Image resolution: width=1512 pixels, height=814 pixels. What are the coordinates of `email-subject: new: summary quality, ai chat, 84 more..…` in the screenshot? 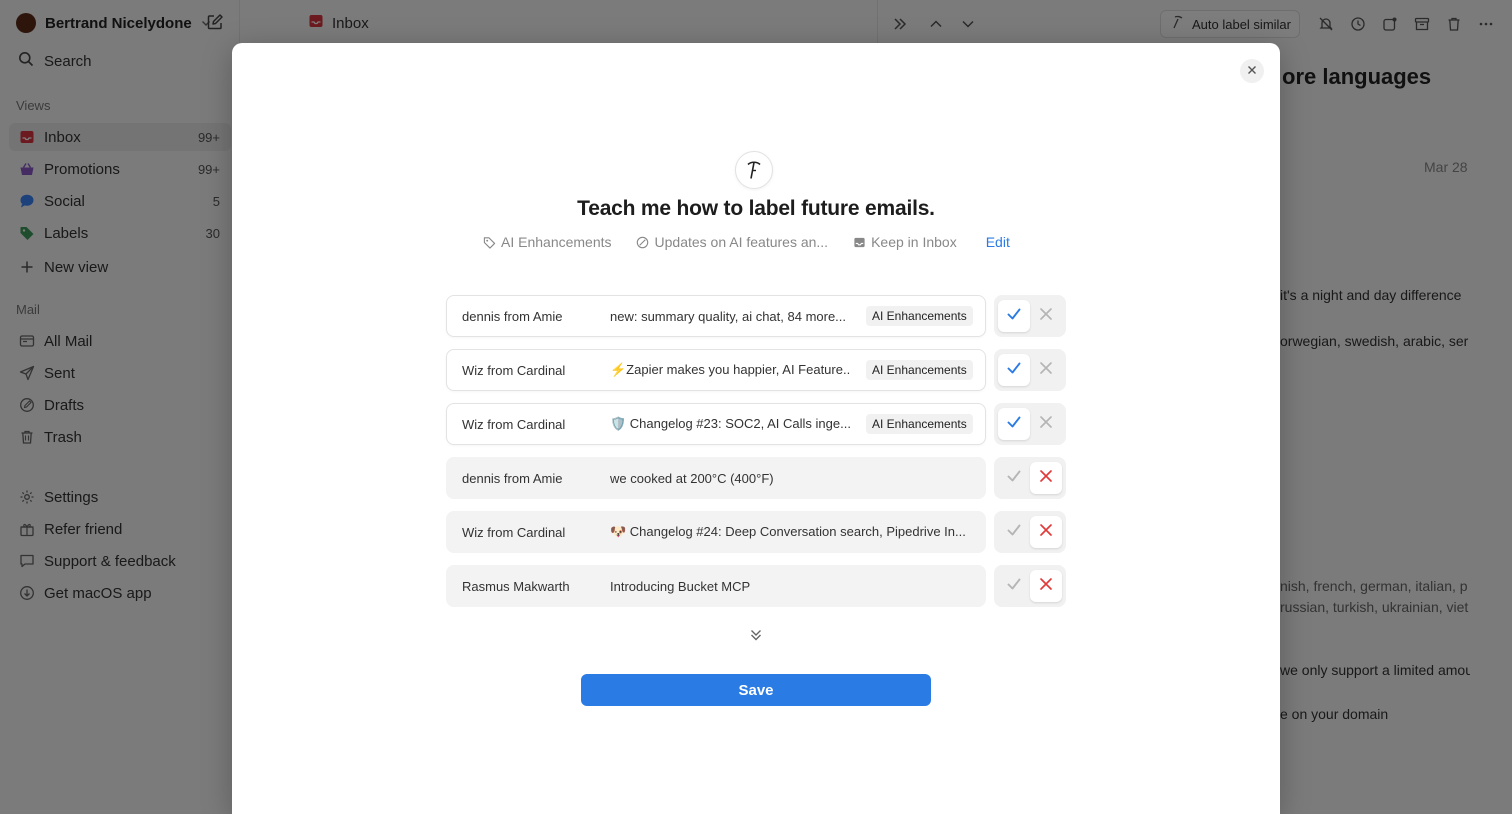 It's located at (728, 316).